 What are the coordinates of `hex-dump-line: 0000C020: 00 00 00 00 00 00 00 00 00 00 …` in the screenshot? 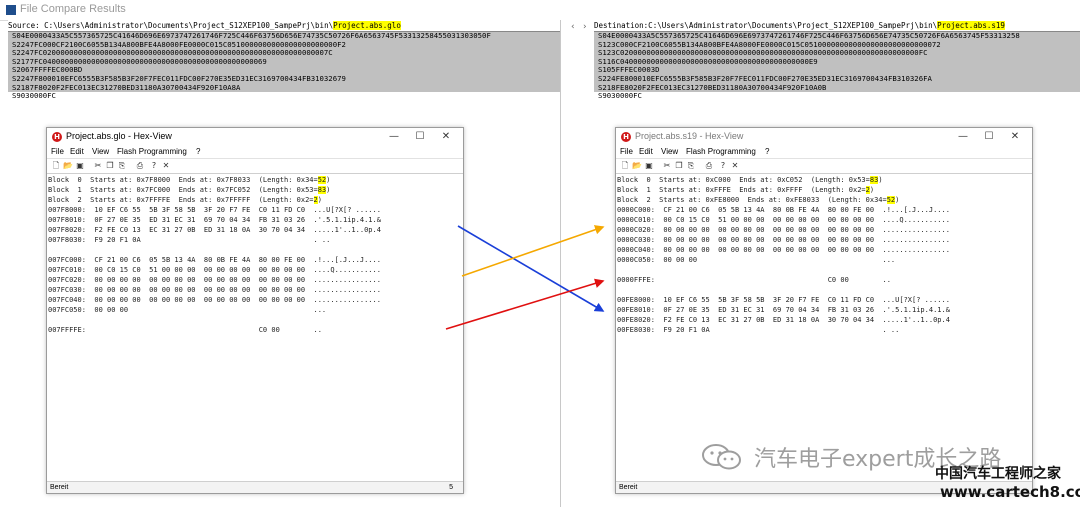 It's located at (783, 230).